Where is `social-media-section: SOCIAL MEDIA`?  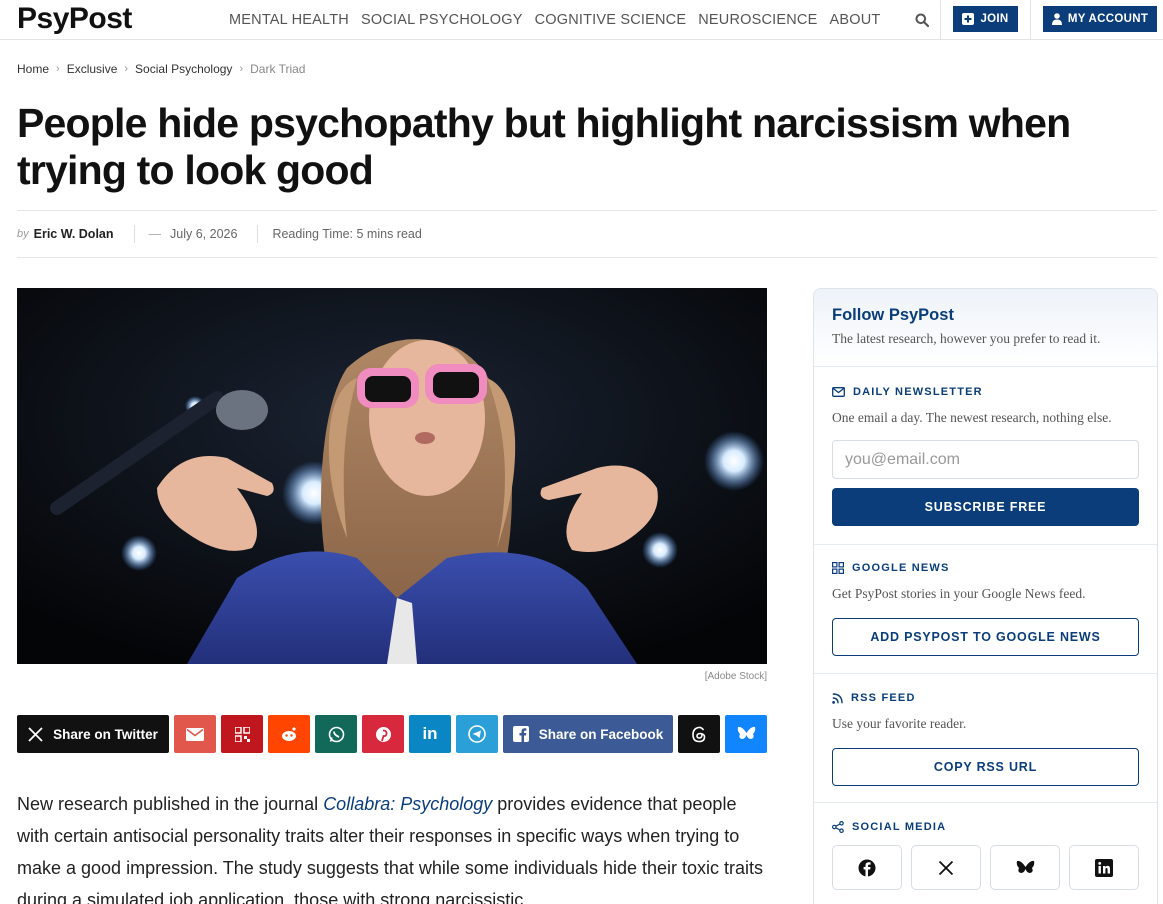 social-media-section: SOCIAL MEDIA is located at coordinates (985, 855).